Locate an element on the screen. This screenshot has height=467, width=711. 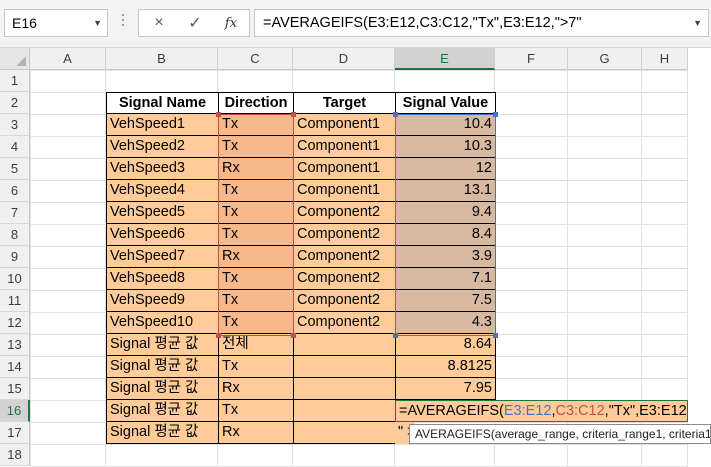
cell-c16: Tx is located at coordinates (256, 411).